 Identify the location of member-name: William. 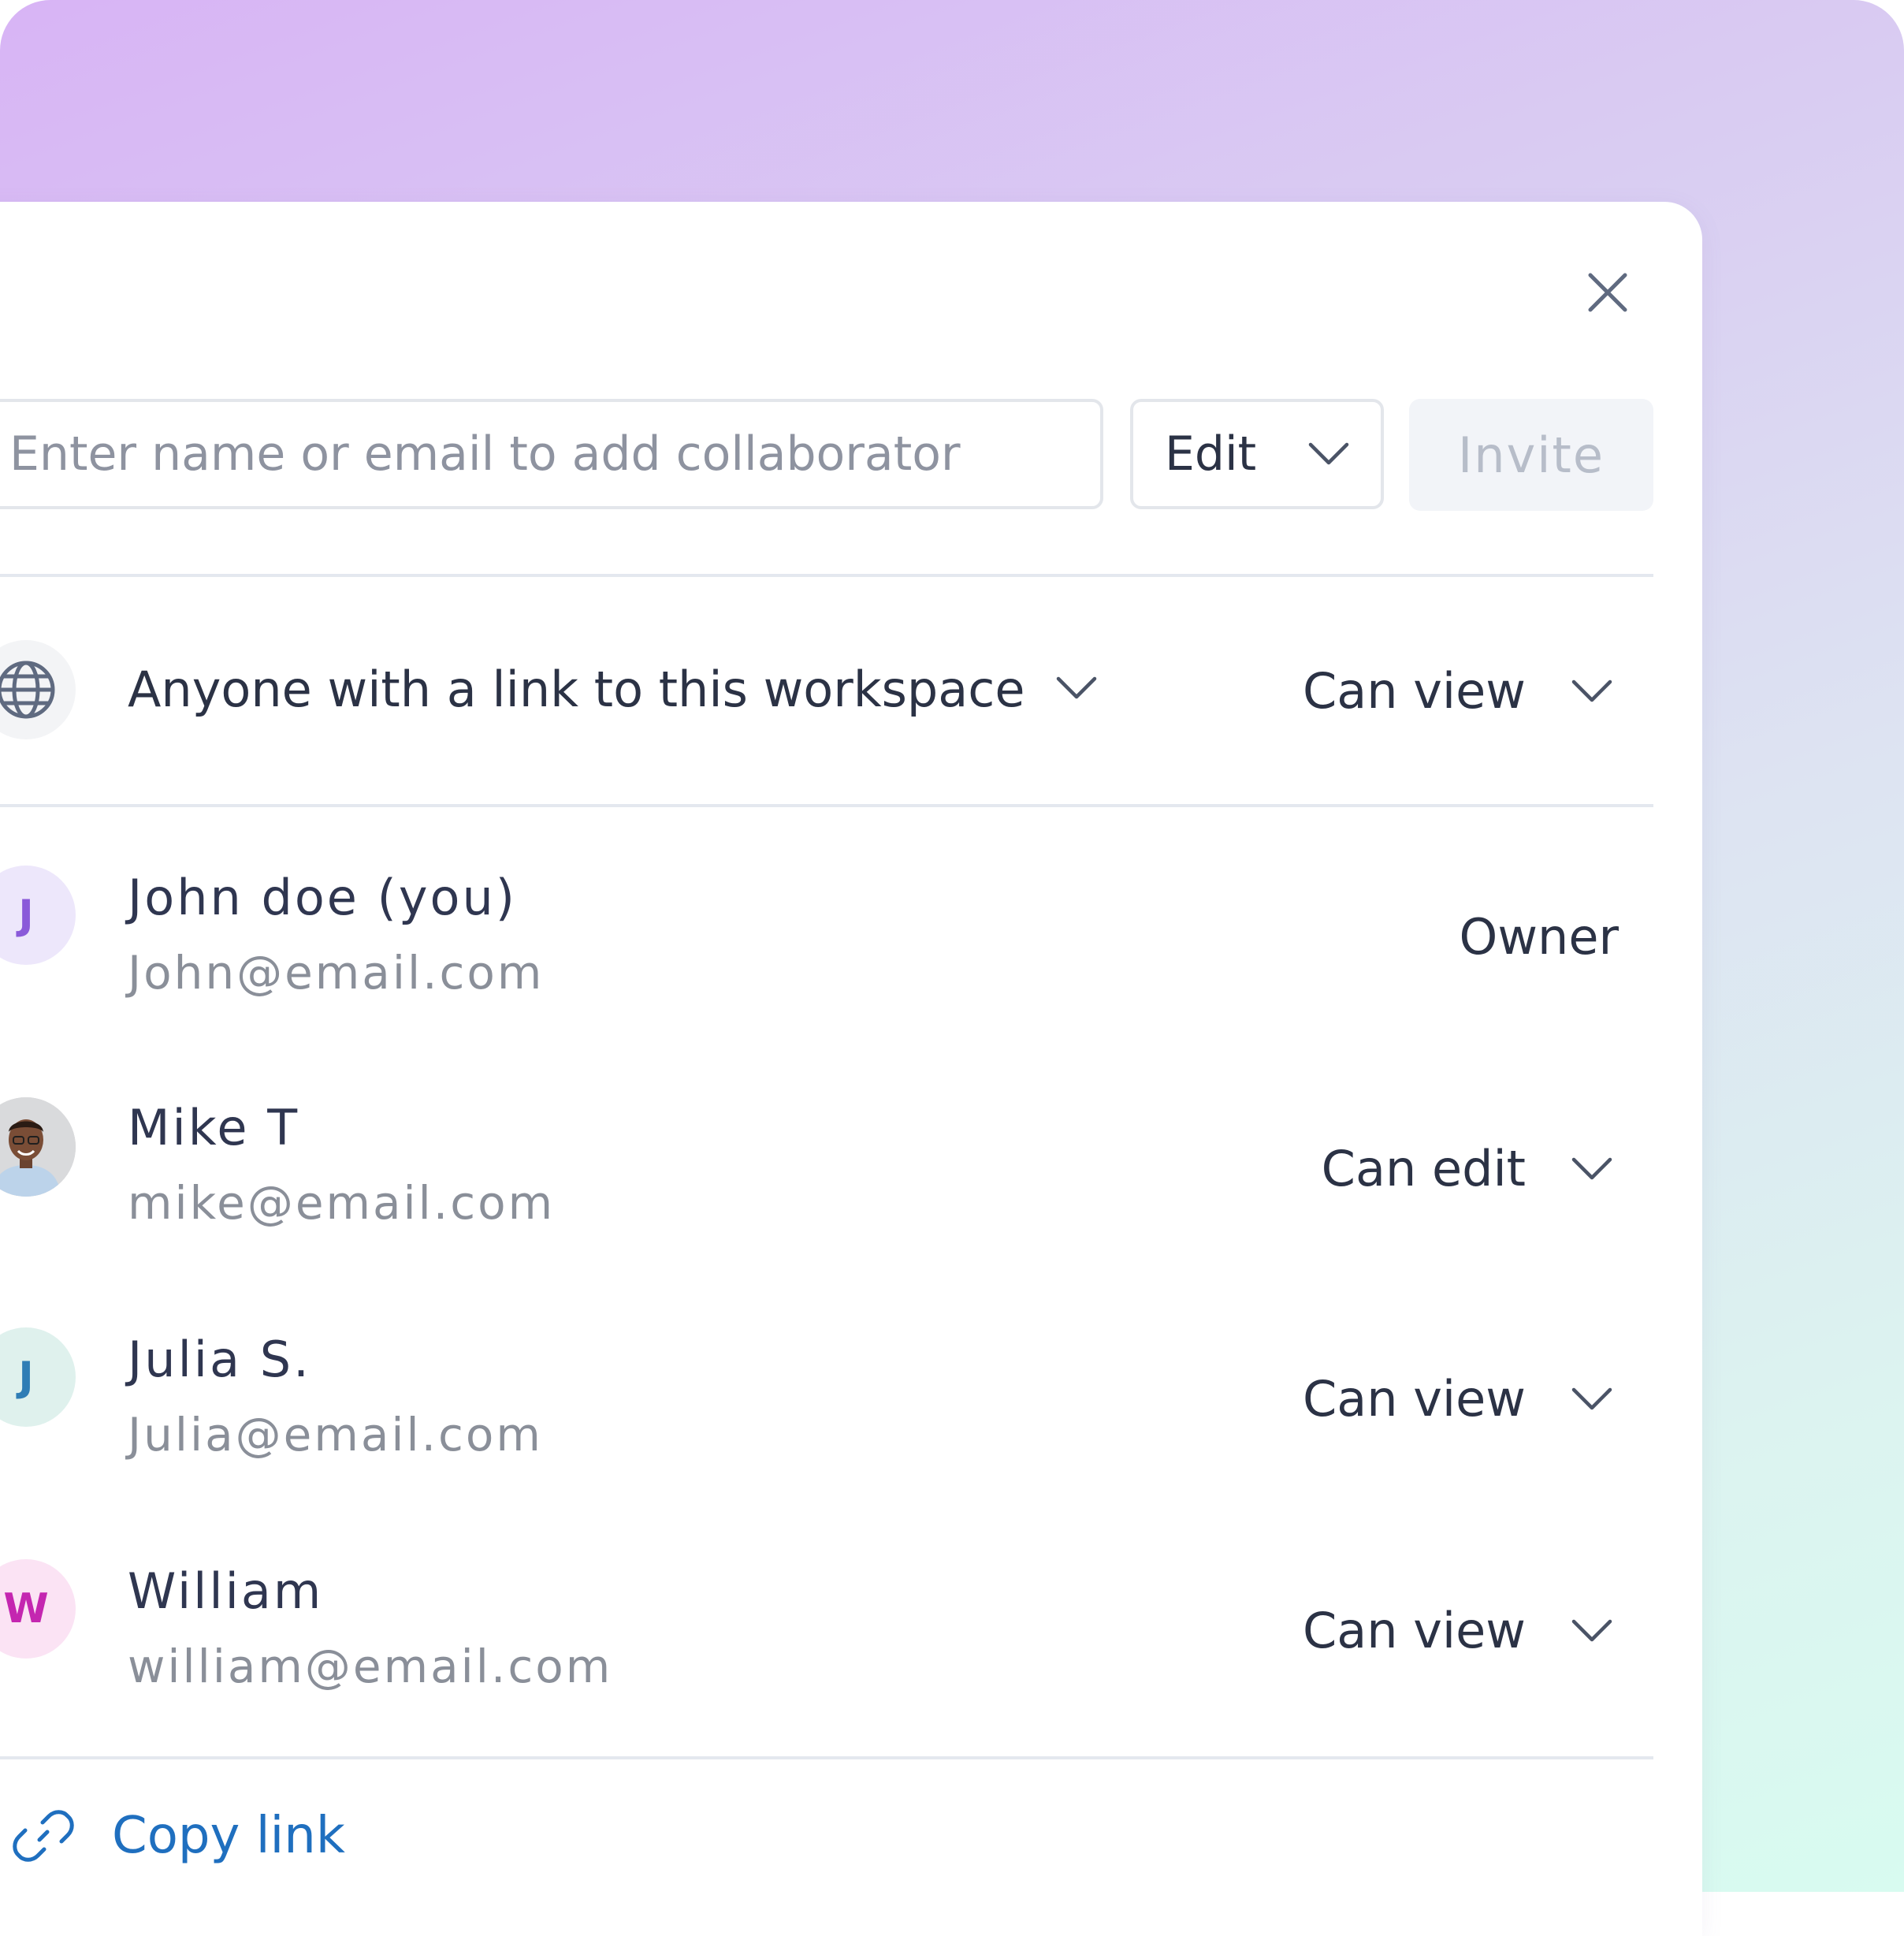
(226, 1591).